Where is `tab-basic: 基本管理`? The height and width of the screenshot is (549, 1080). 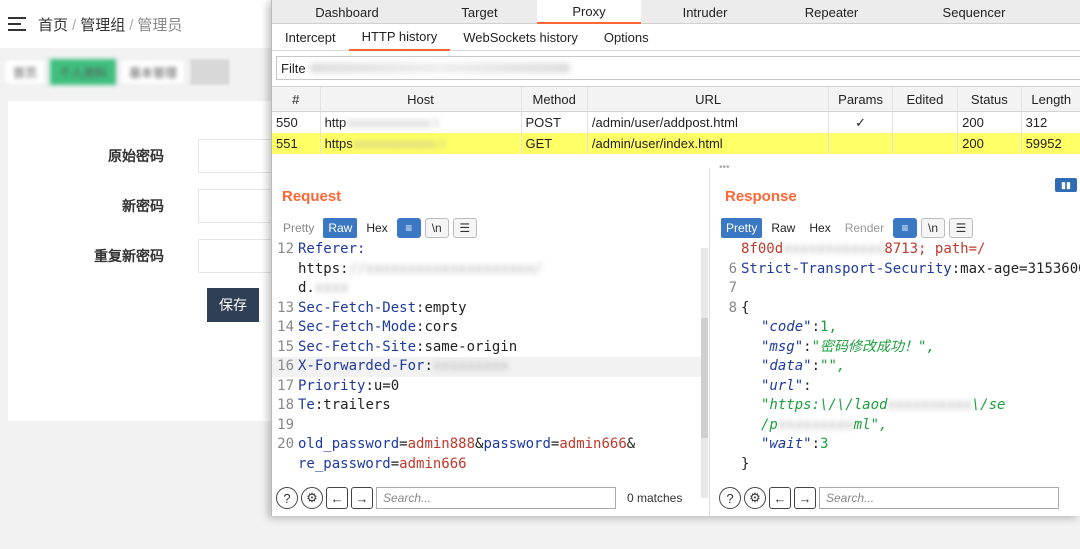
tab-basic: 基本管理 is located at coordinates (153, 72).